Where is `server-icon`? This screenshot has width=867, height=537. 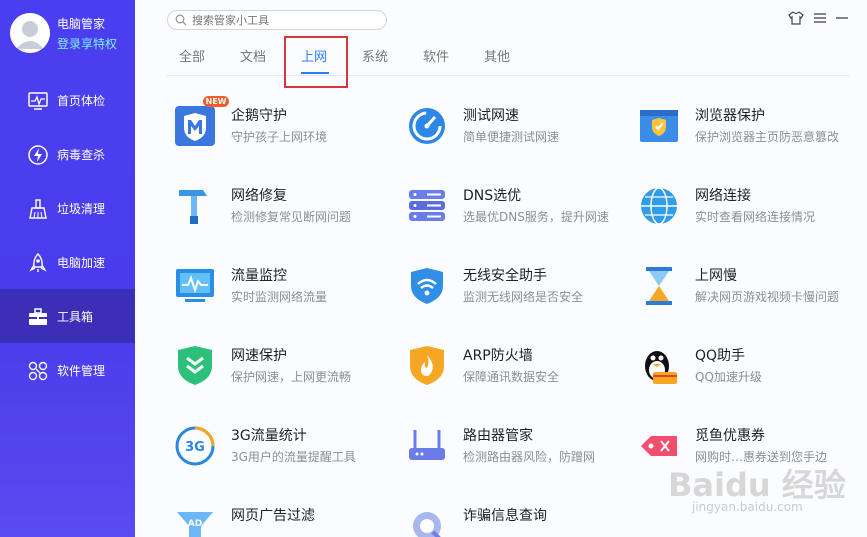 server-icon is located at coordinates (427, 205).